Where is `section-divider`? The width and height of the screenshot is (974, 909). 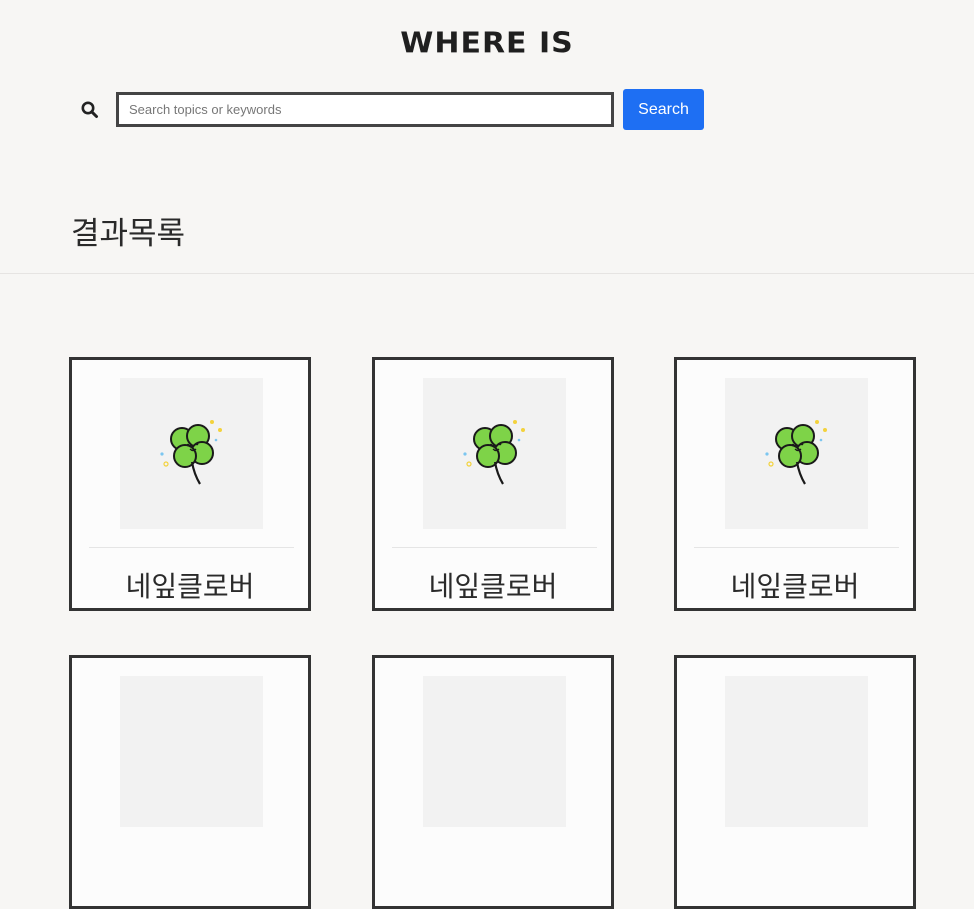 section-divider is located at coordinates (487, 273).